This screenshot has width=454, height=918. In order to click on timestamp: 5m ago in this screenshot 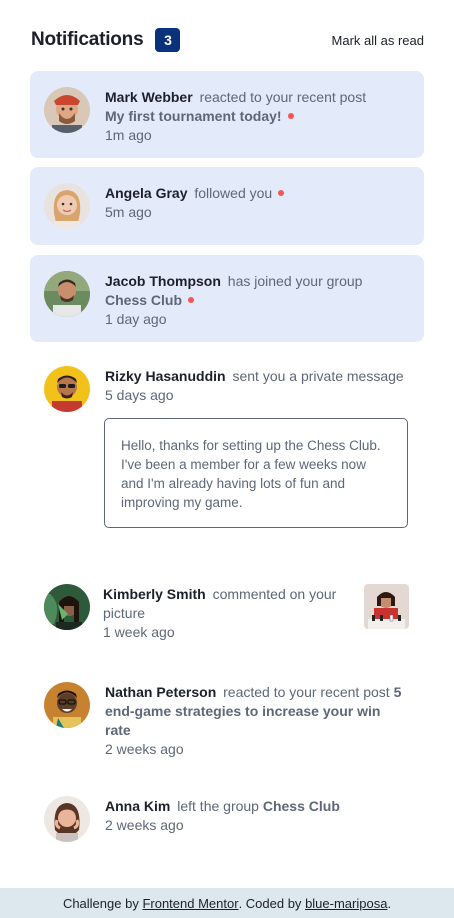, I will do `click(128, 212)`.